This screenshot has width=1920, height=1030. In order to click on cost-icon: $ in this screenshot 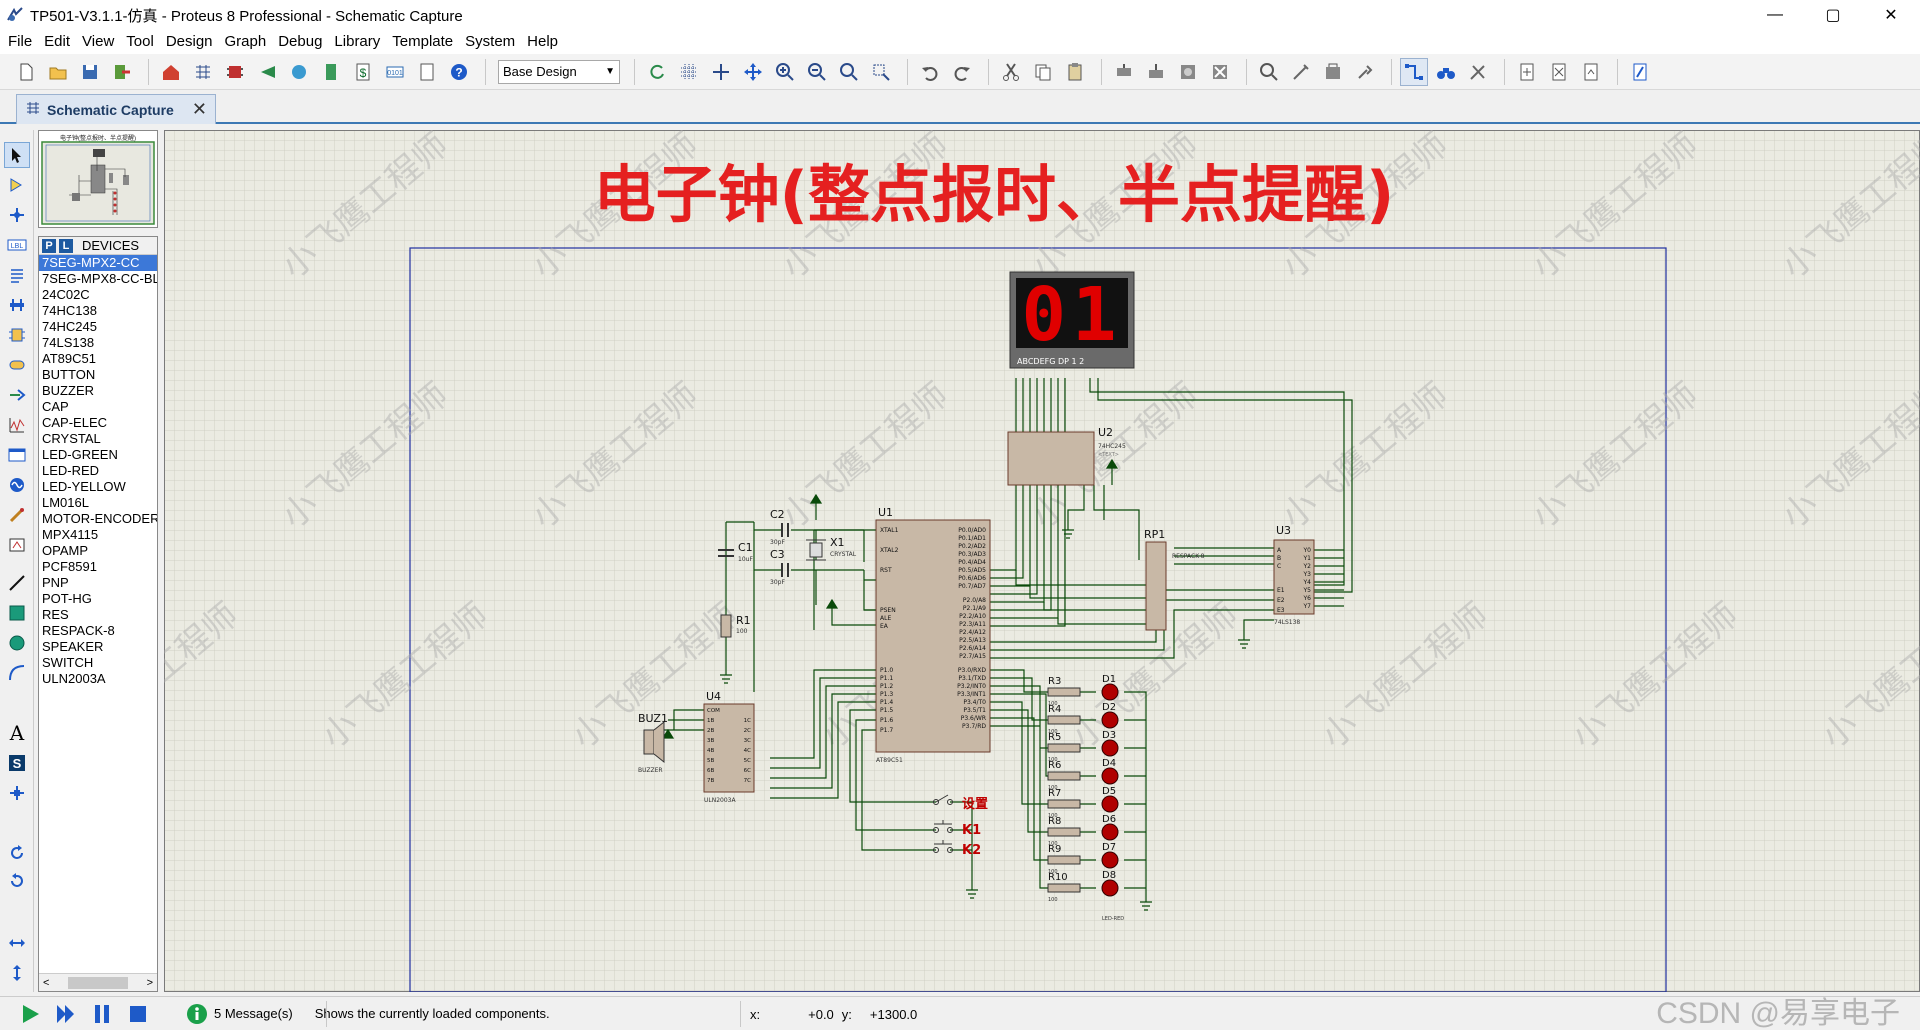, I will do `click(363, 72)`.